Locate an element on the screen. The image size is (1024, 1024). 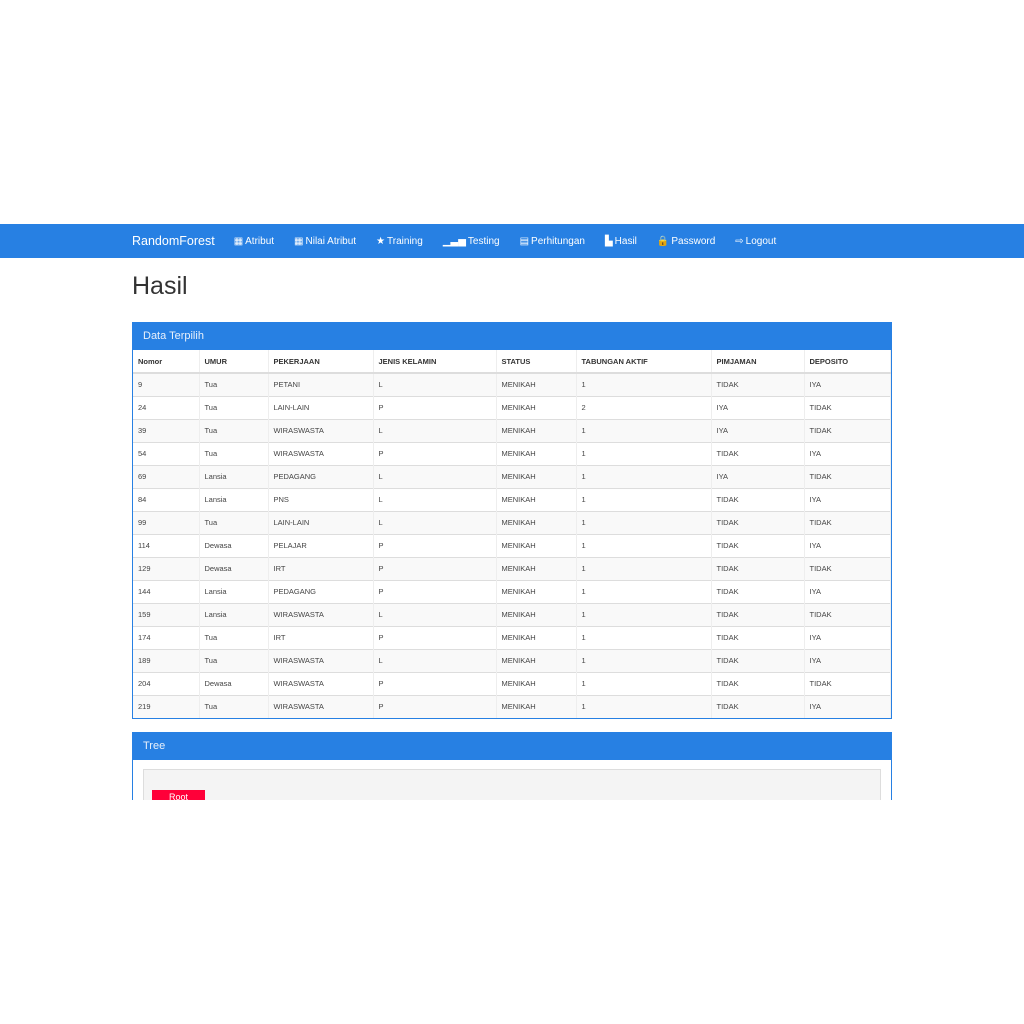
brand-link: RandomForest is located at coordinates (173, 241).